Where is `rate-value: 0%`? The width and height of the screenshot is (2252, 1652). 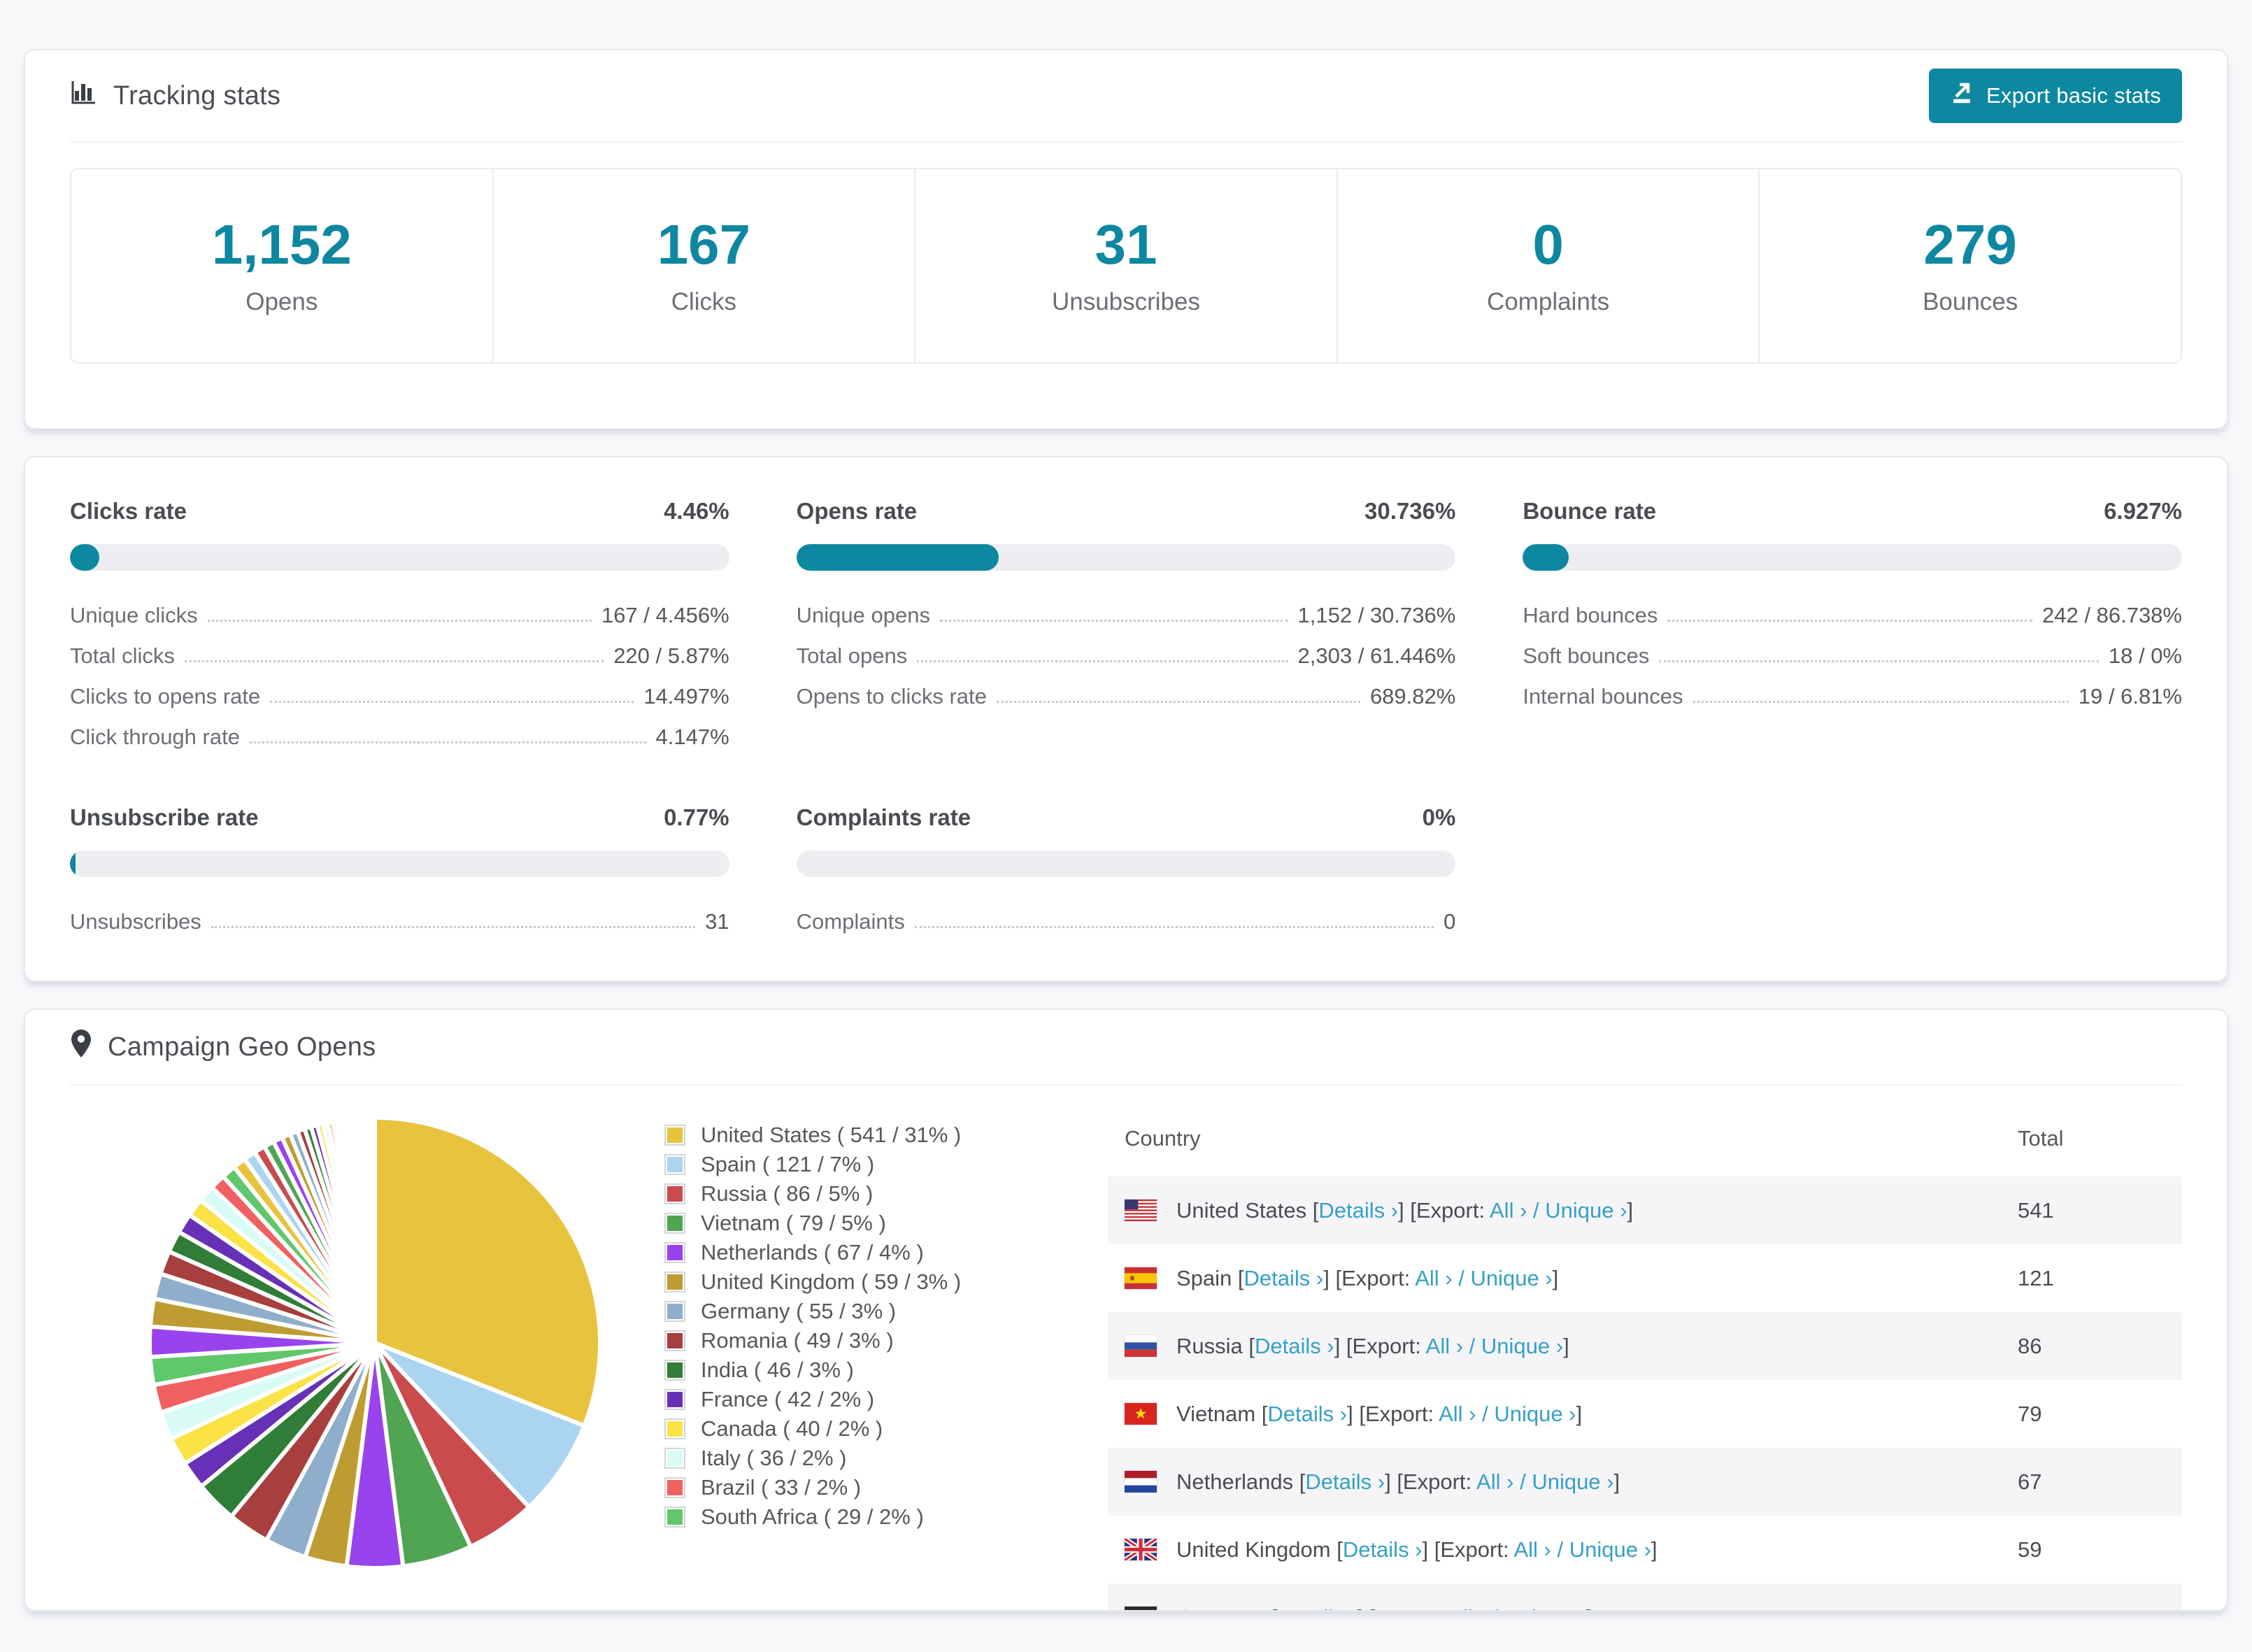 rate-value: 0% is located at coordinates (1439, 817).